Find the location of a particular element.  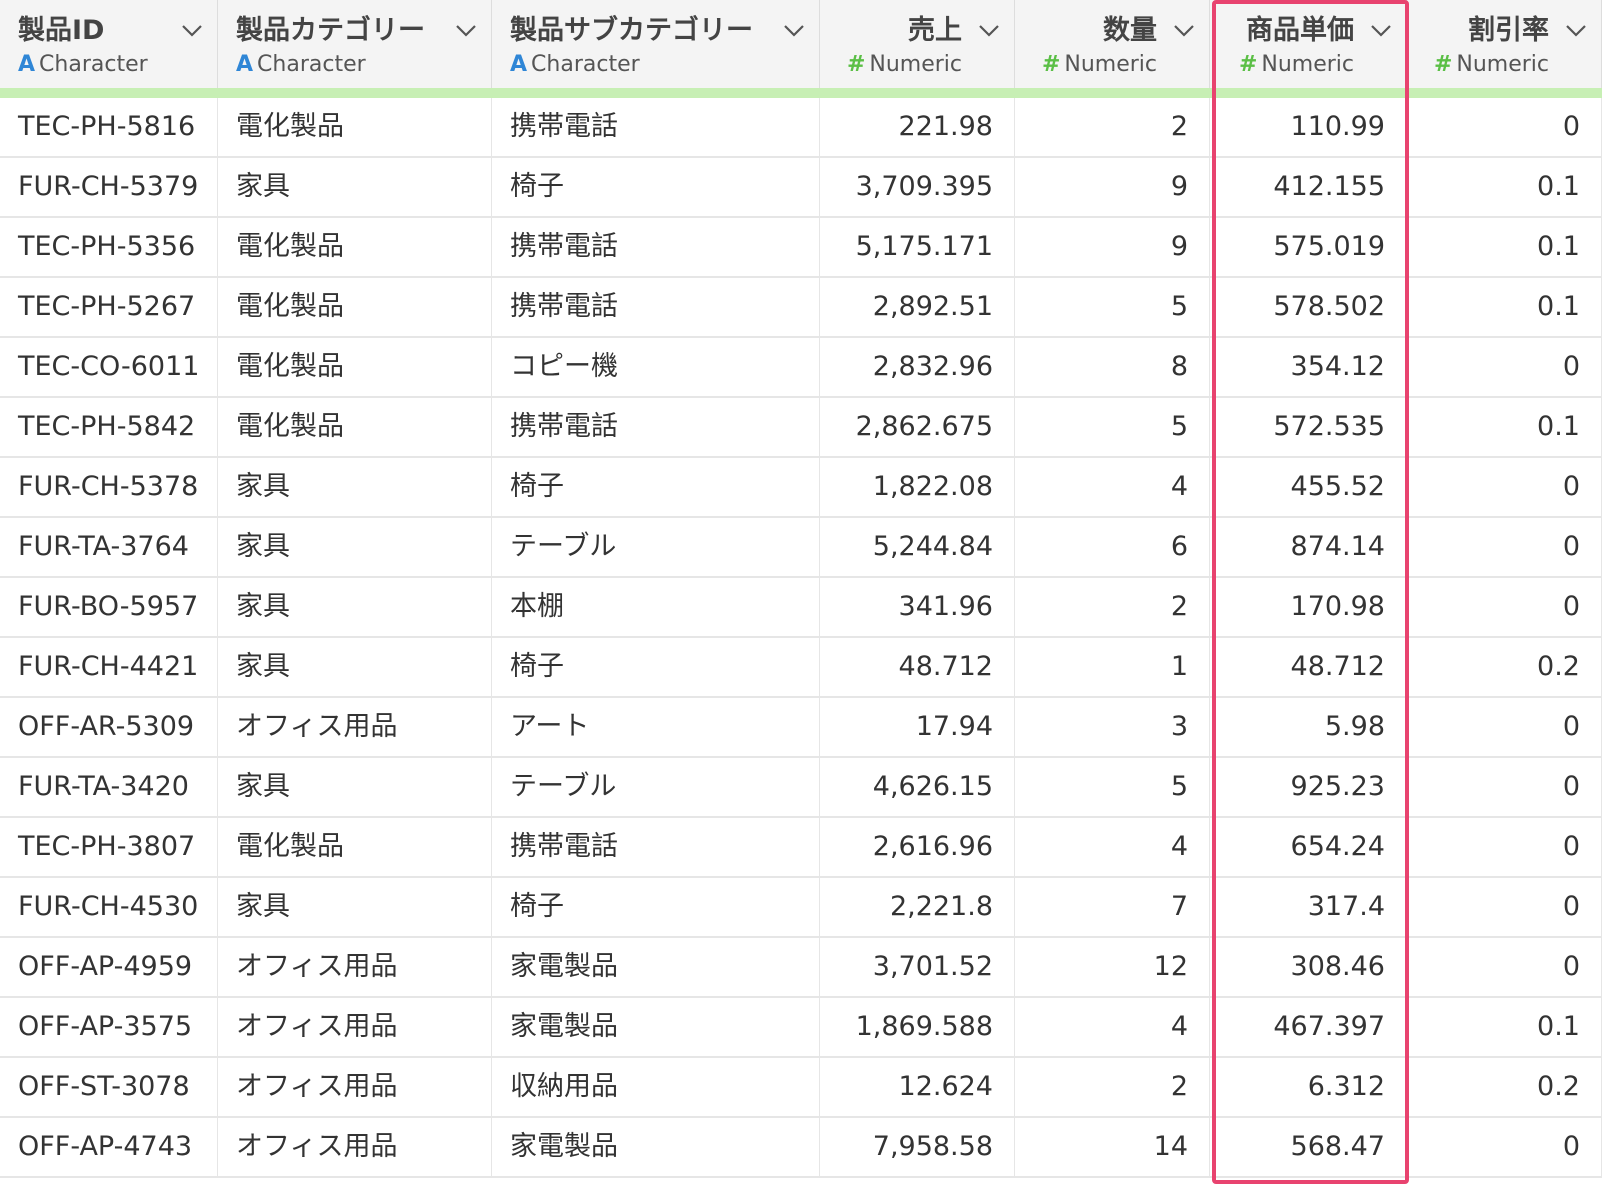

table-cell: 7,958.58 is located at coordinates (917, 1147).